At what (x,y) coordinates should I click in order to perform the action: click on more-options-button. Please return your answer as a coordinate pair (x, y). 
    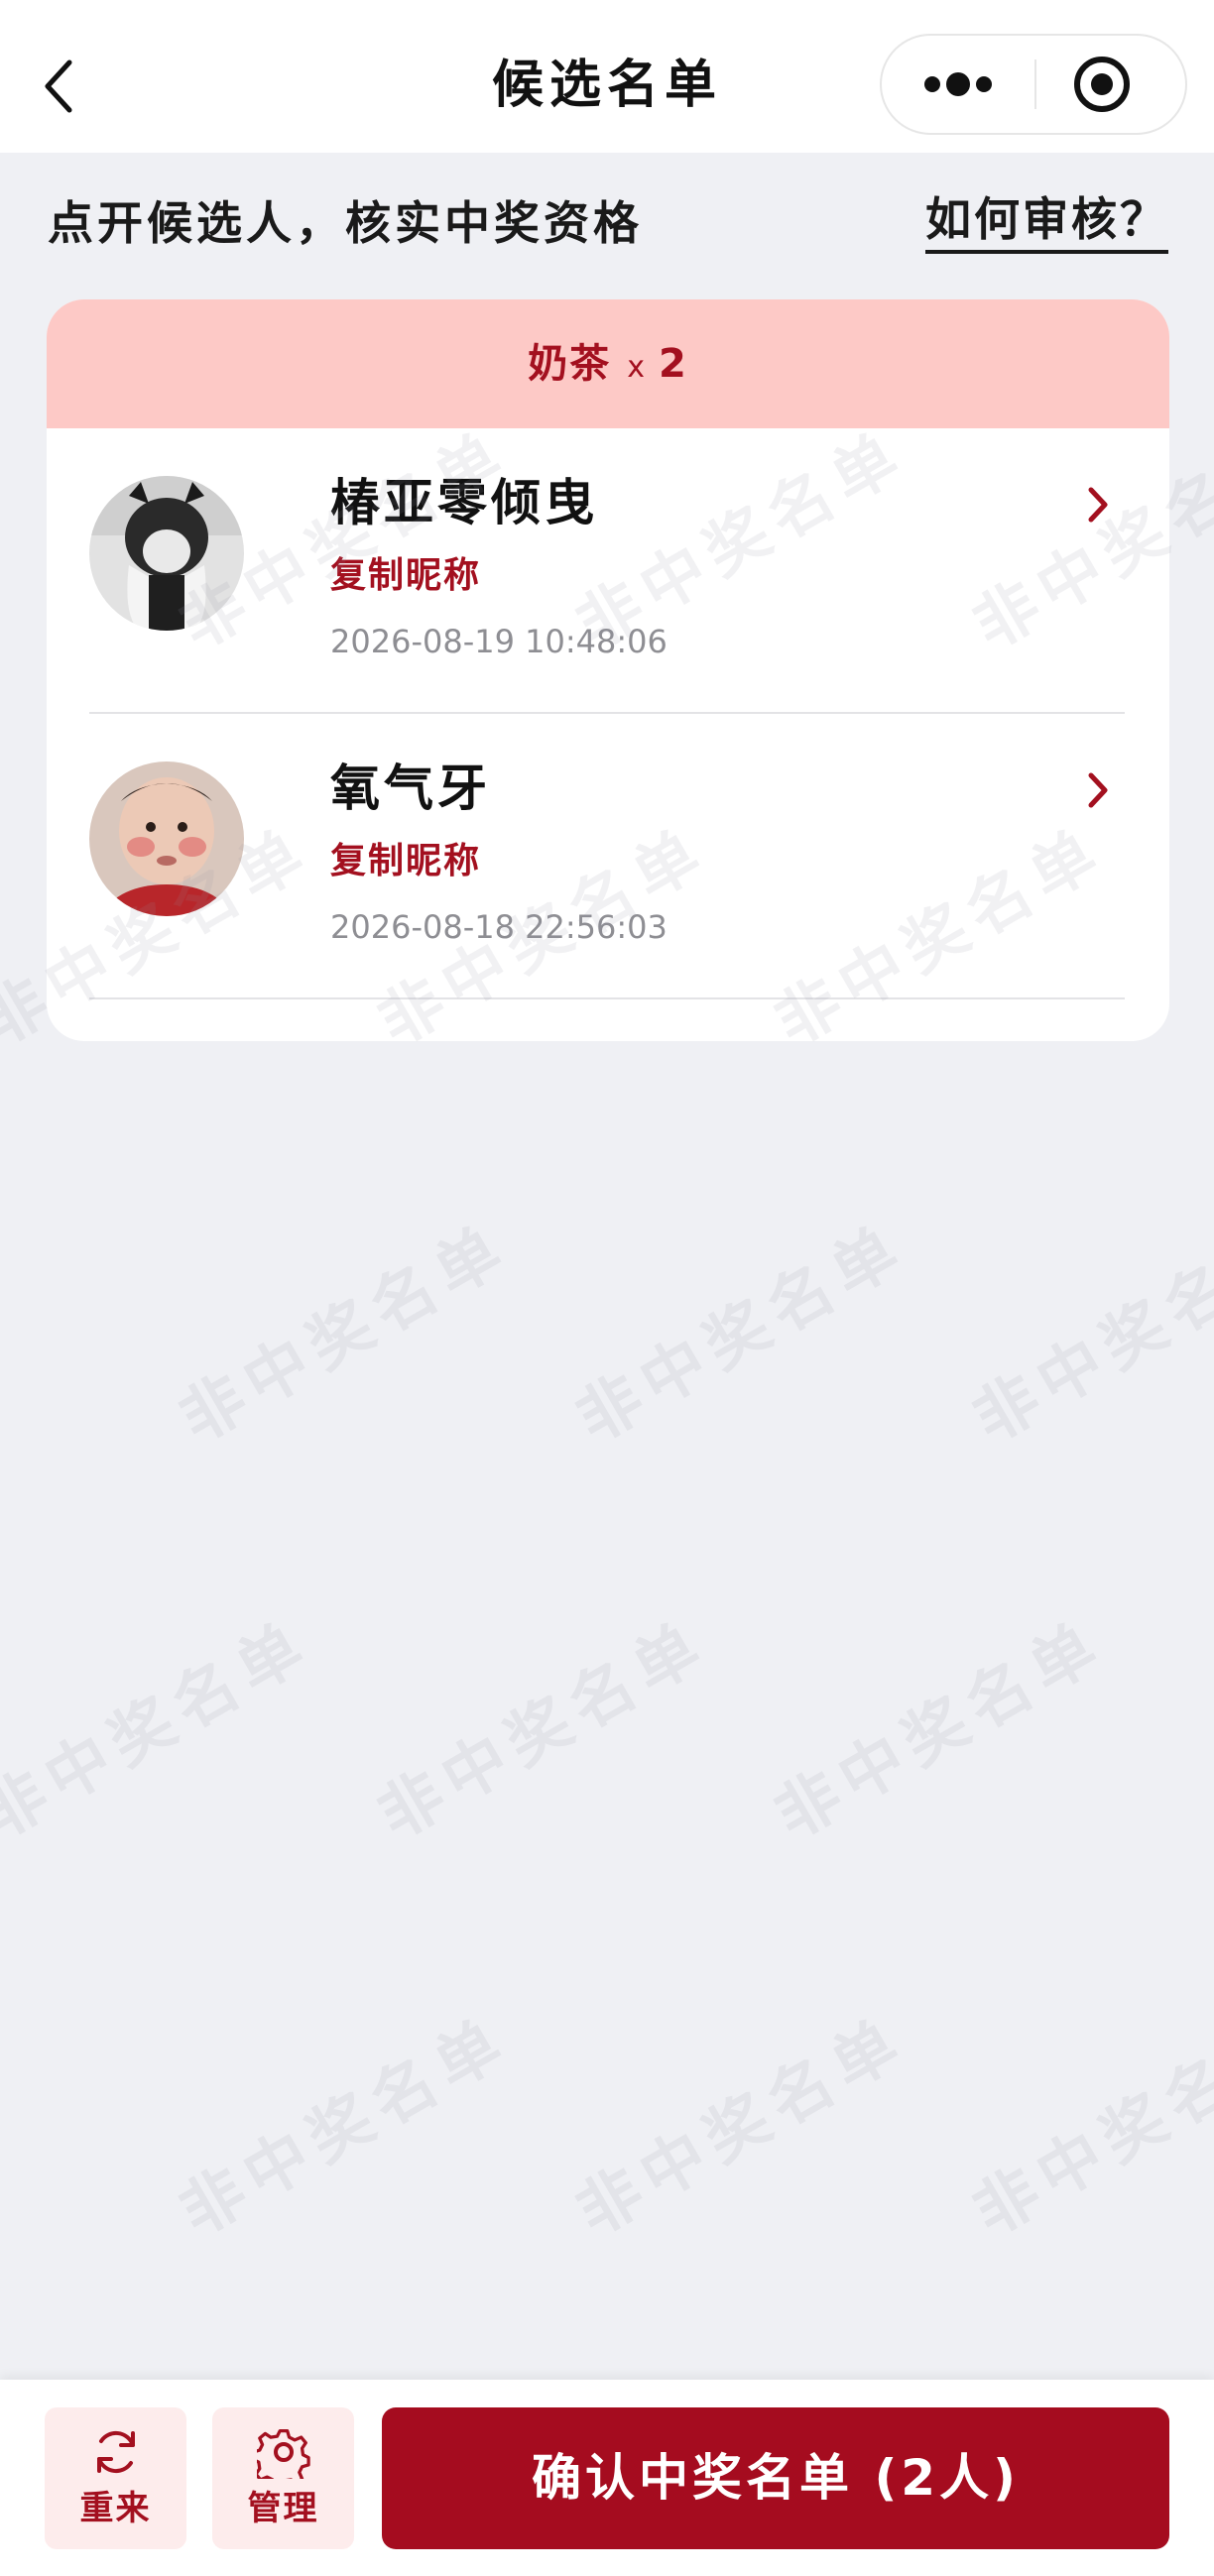
    Looking at the image, I should click on (958, 84).